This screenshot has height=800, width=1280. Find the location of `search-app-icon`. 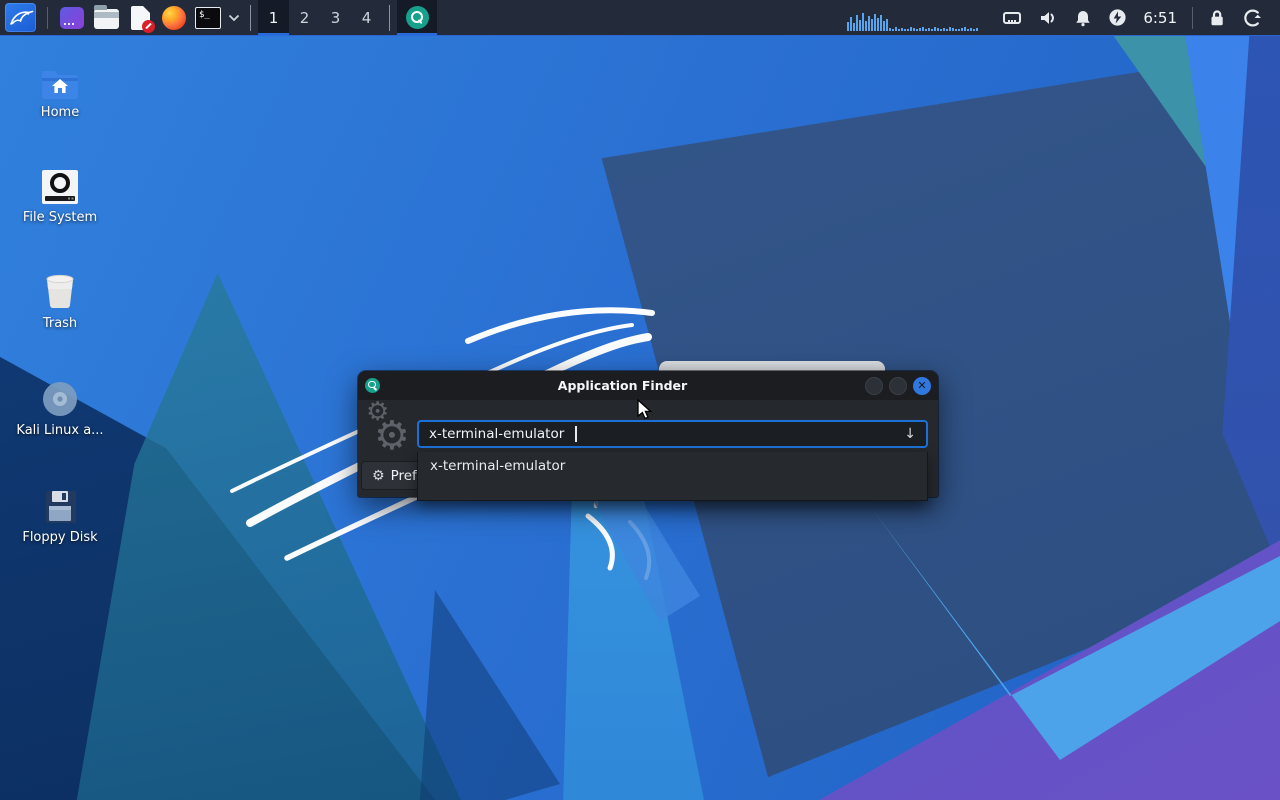

search-app-icon is located at coordinates (417, 17).